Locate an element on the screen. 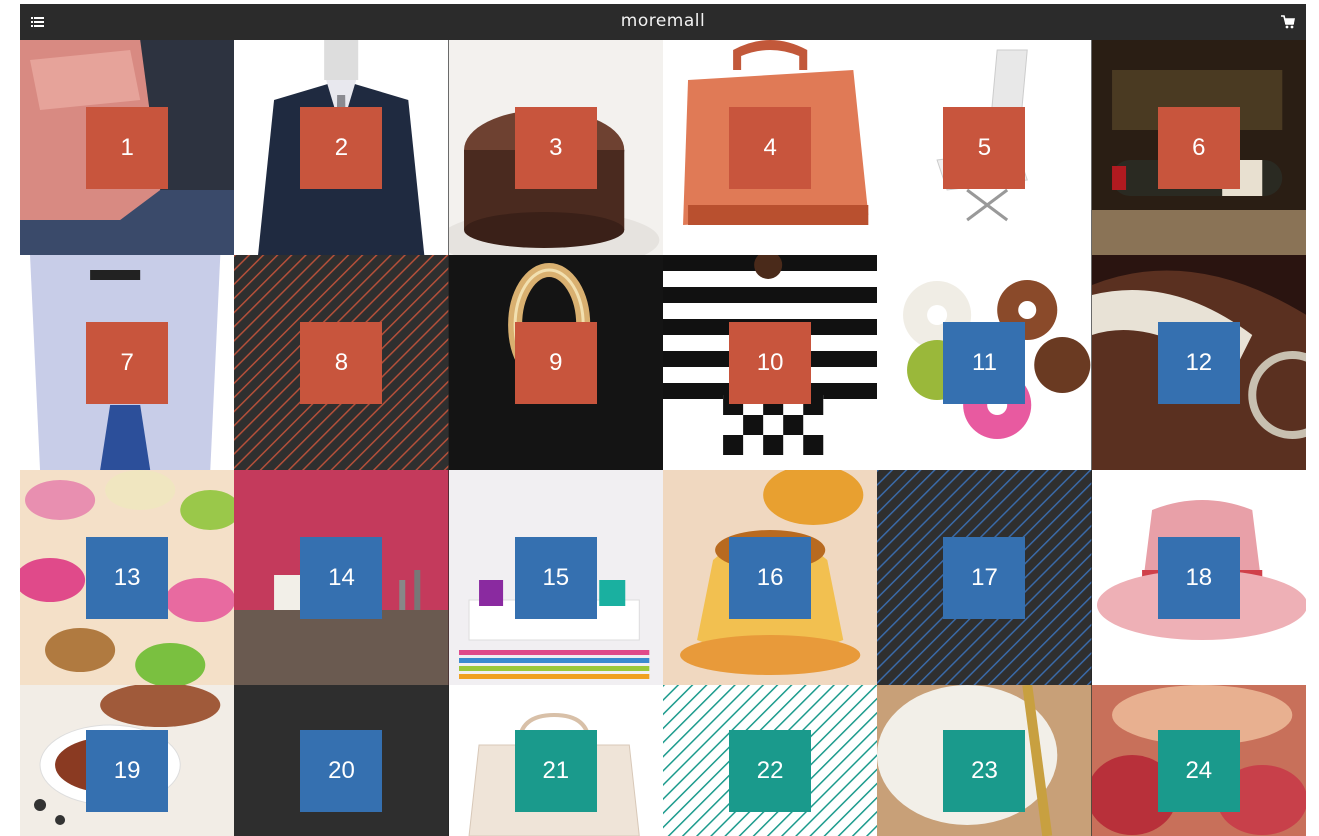 The image size is (1319, 836). top-bar: moremall is located at coordinates (663, 22).